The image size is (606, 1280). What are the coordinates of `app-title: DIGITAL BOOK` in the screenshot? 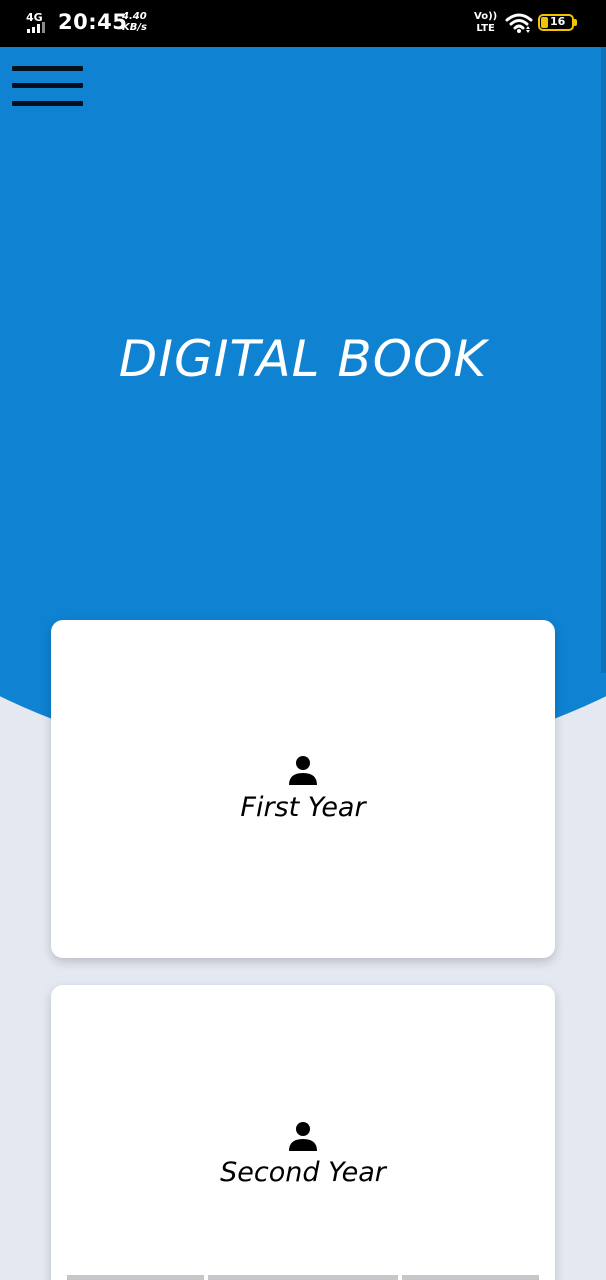 It's located at (303, 359).